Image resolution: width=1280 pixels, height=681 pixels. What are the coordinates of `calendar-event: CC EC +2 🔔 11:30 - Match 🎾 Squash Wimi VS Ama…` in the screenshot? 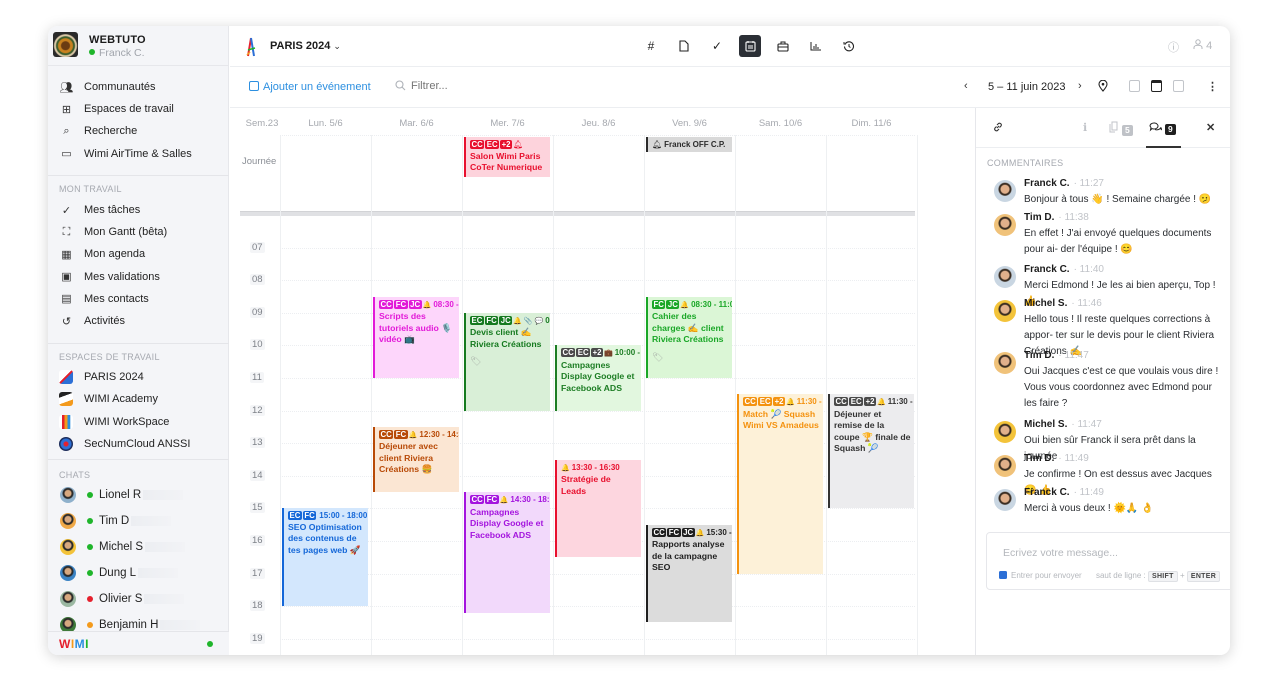 It's located at (780, 484).